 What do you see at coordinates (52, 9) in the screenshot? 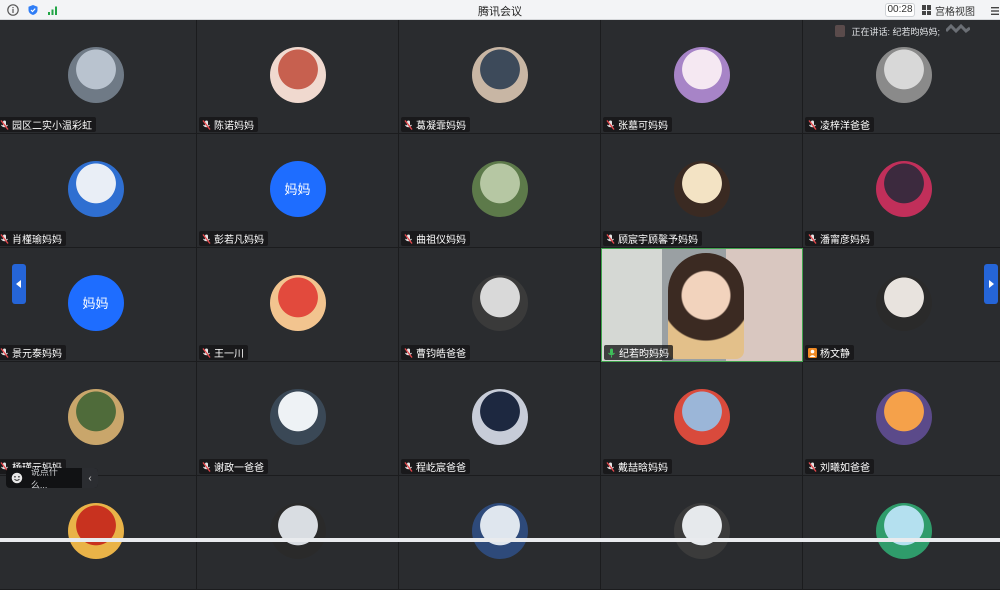
I see `signal-strength-icon` at bounding box center [52, 9].